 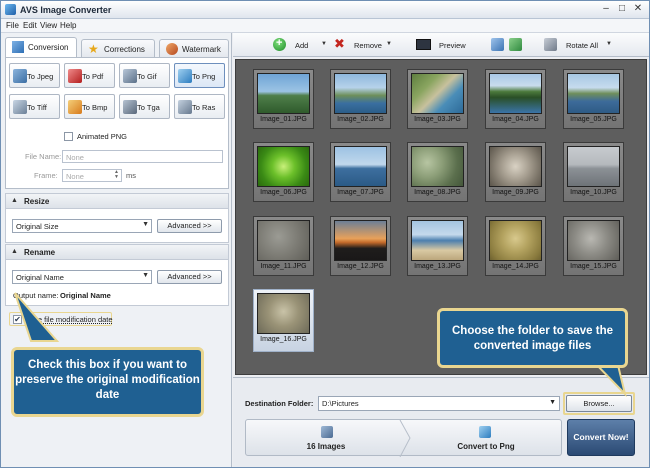 I want to click on thumbnail: Image_11.JPG, so click(x=283, y=246).